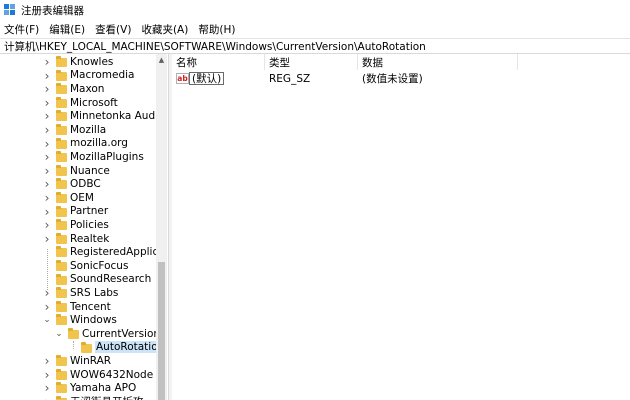  Describe the element at coordinates (78, 293) in the screenshot. I see `tree-item: › SRS Labs` at that location.